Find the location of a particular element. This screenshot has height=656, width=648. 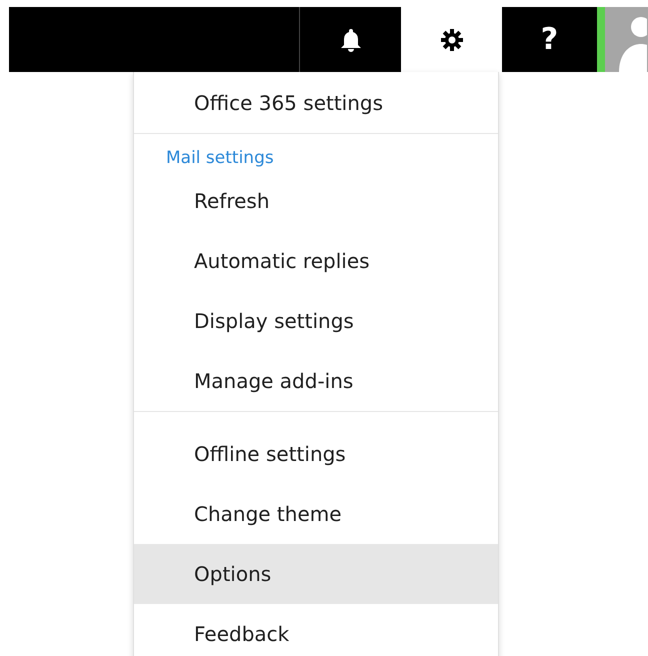

bell-icon is located at coordinates (351, 40).